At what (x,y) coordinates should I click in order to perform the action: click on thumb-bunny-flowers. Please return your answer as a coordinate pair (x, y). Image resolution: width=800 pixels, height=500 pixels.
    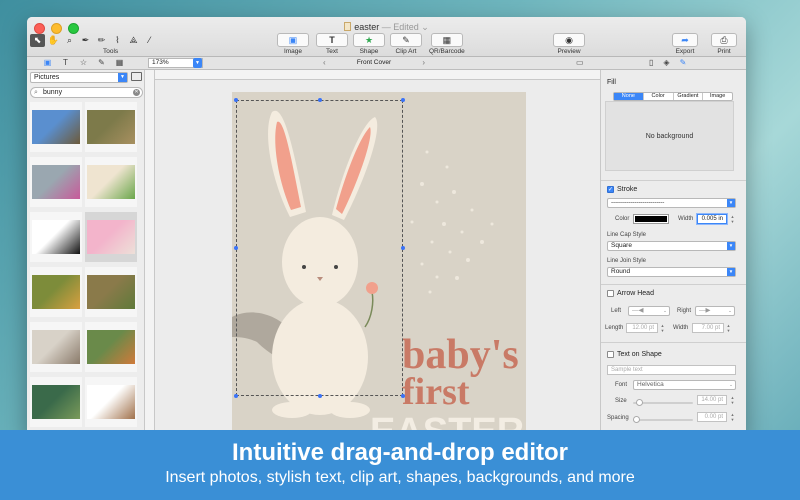
    Looking at the image, I should click on (56, 292).